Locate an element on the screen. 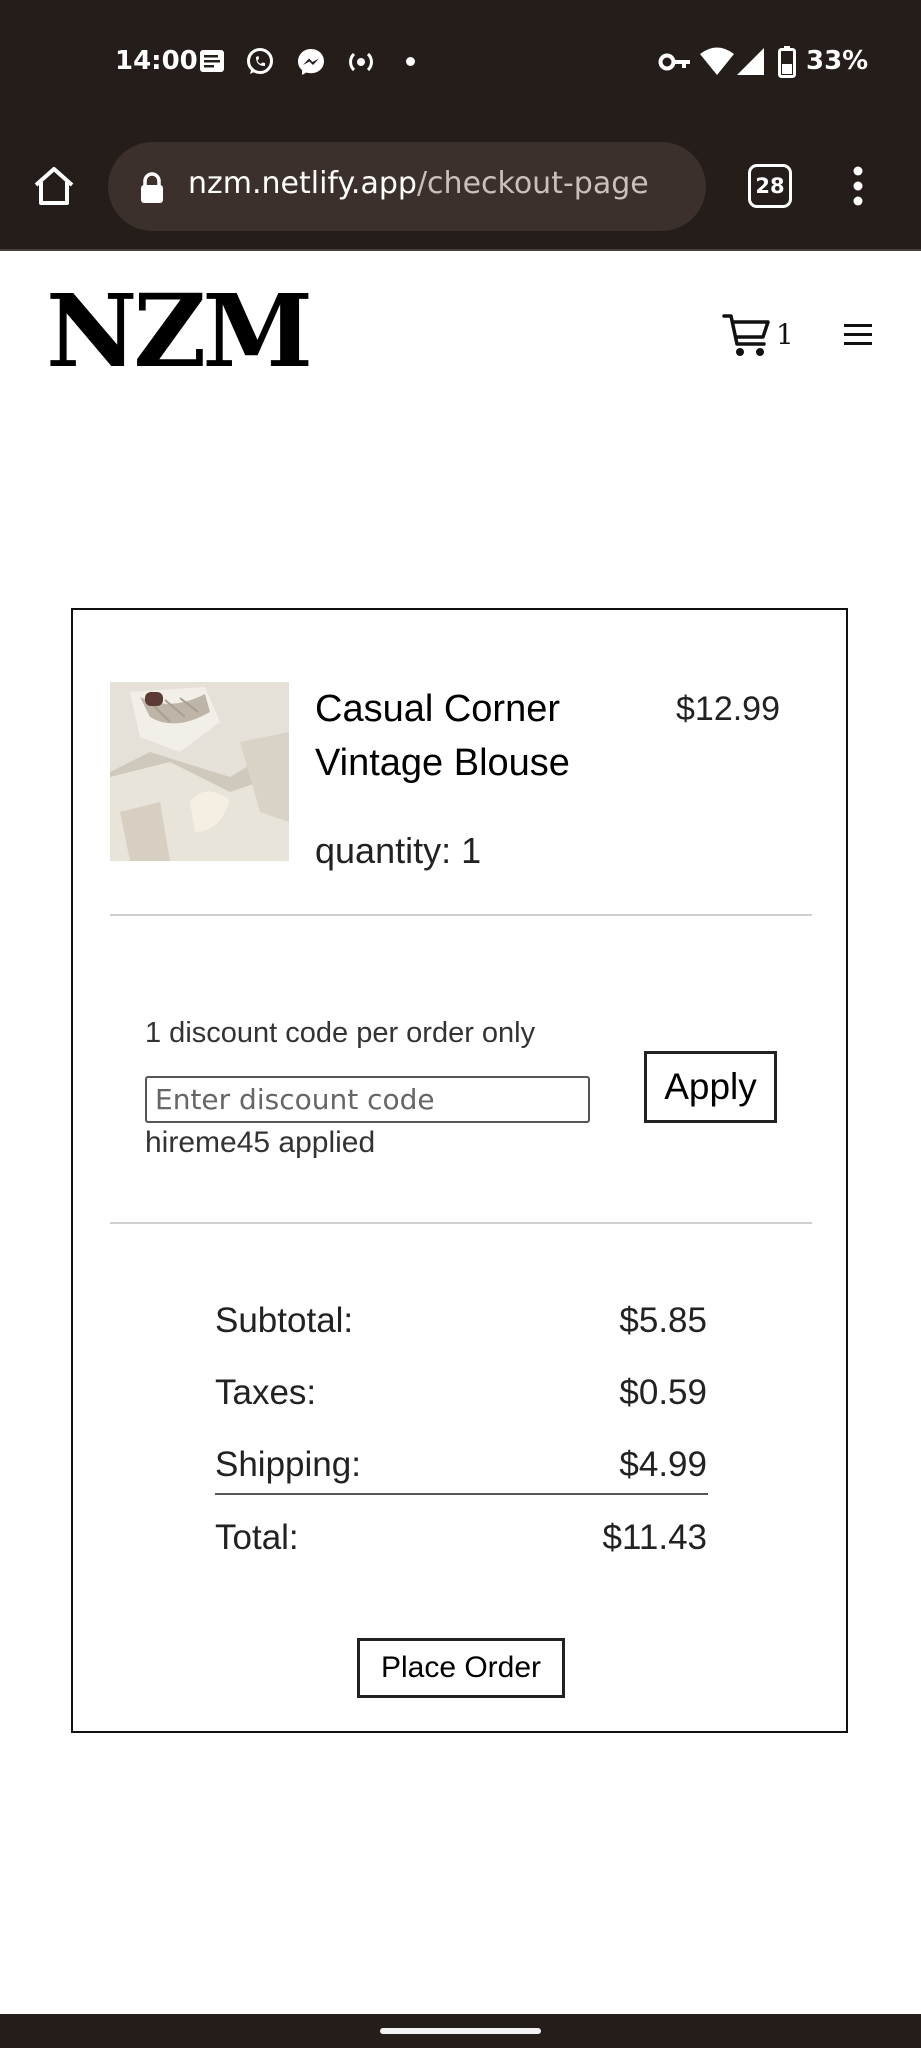  battery-icon is located at coordinates (787, 62).